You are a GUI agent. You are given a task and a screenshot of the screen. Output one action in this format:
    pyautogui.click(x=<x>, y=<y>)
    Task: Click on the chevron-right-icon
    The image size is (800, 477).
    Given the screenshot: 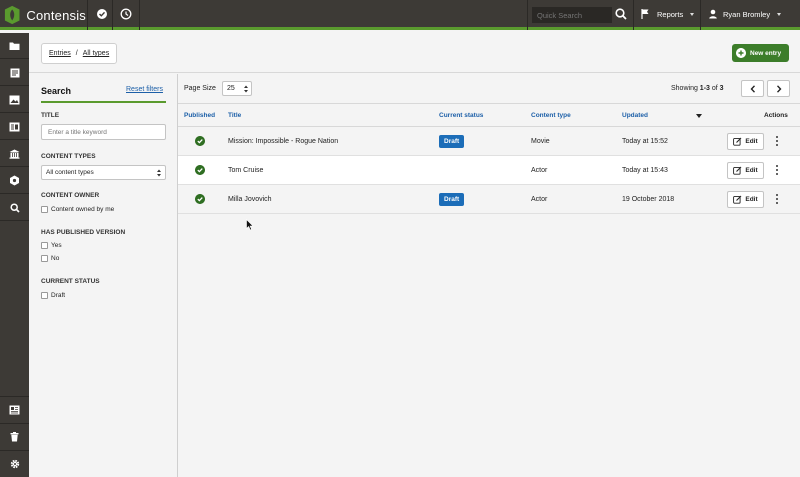 What is the action you would take?
    pyautogui.click(x=778, y=88)
    